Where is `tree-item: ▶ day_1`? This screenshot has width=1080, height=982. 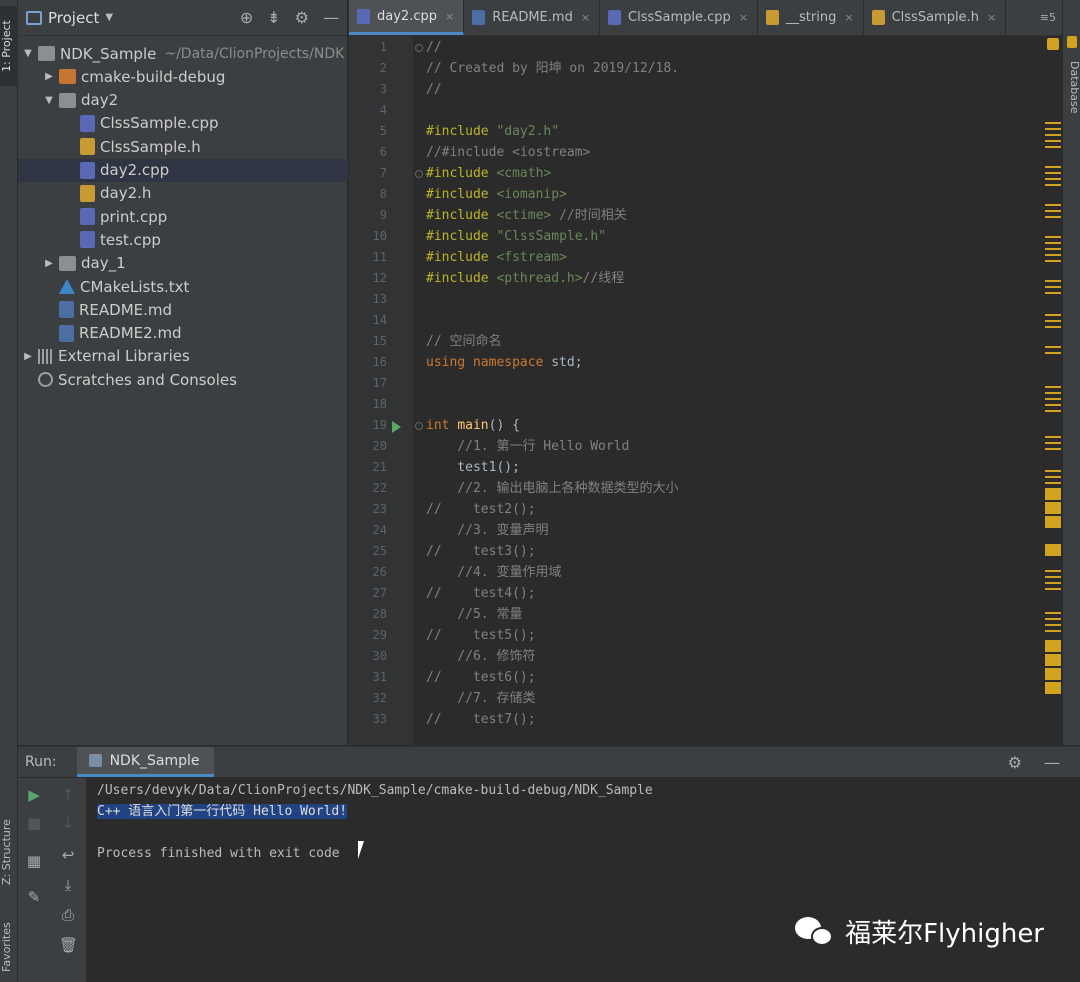 tree-item: ▶ day_1 is located at coordinates (183, 263).